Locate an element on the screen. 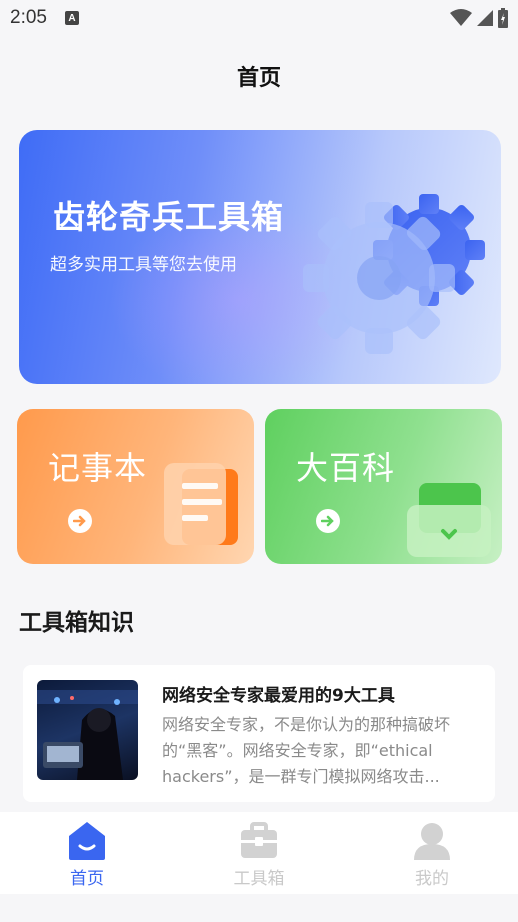 This screenshot has height=922, width=518. tab-toolbox: 工具箱 is located at coordinates (259, 853).